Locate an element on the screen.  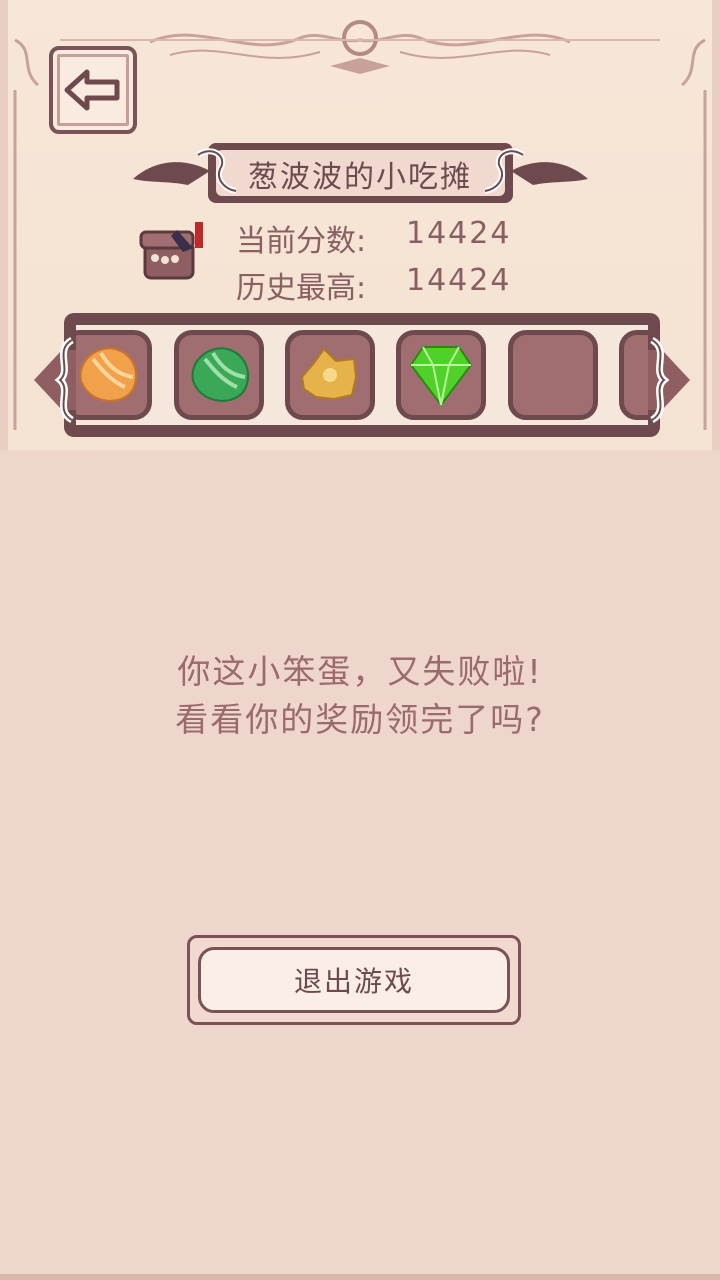
golden-nugget-icon is located at coordinates (329, 374).